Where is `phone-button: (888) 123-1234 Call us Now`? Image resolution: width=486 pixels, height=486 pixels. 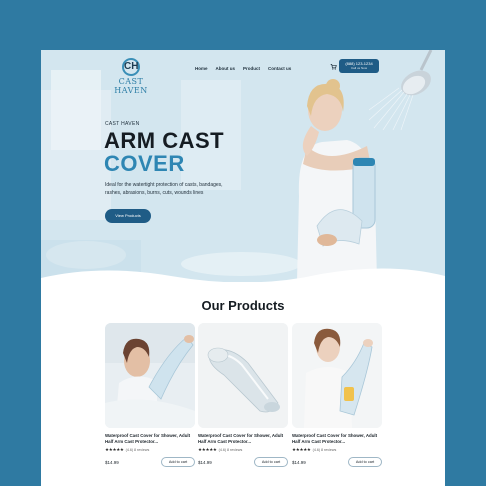 phone-button: (888) 123-1234 Call us Now is located at coordinates (359, 66).